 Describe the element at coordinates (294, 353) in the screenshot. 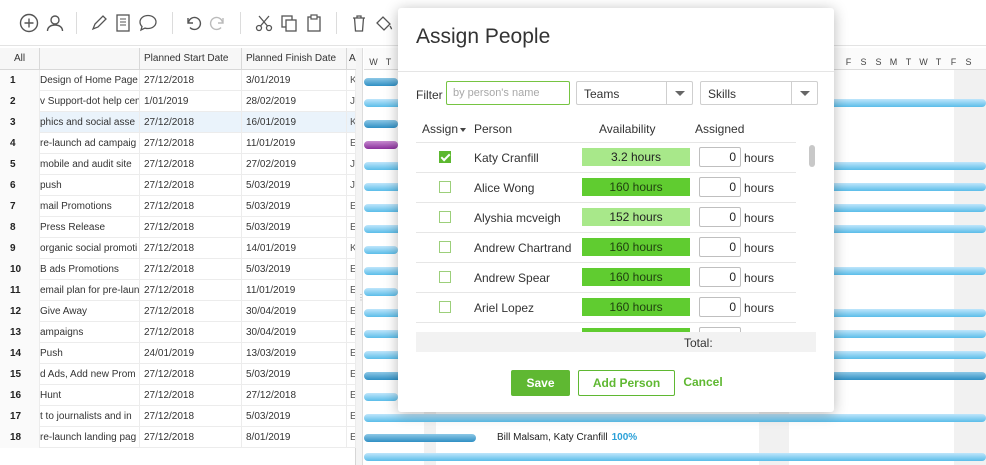

I see `planned-finish-date: 13/03/2019` at that location.